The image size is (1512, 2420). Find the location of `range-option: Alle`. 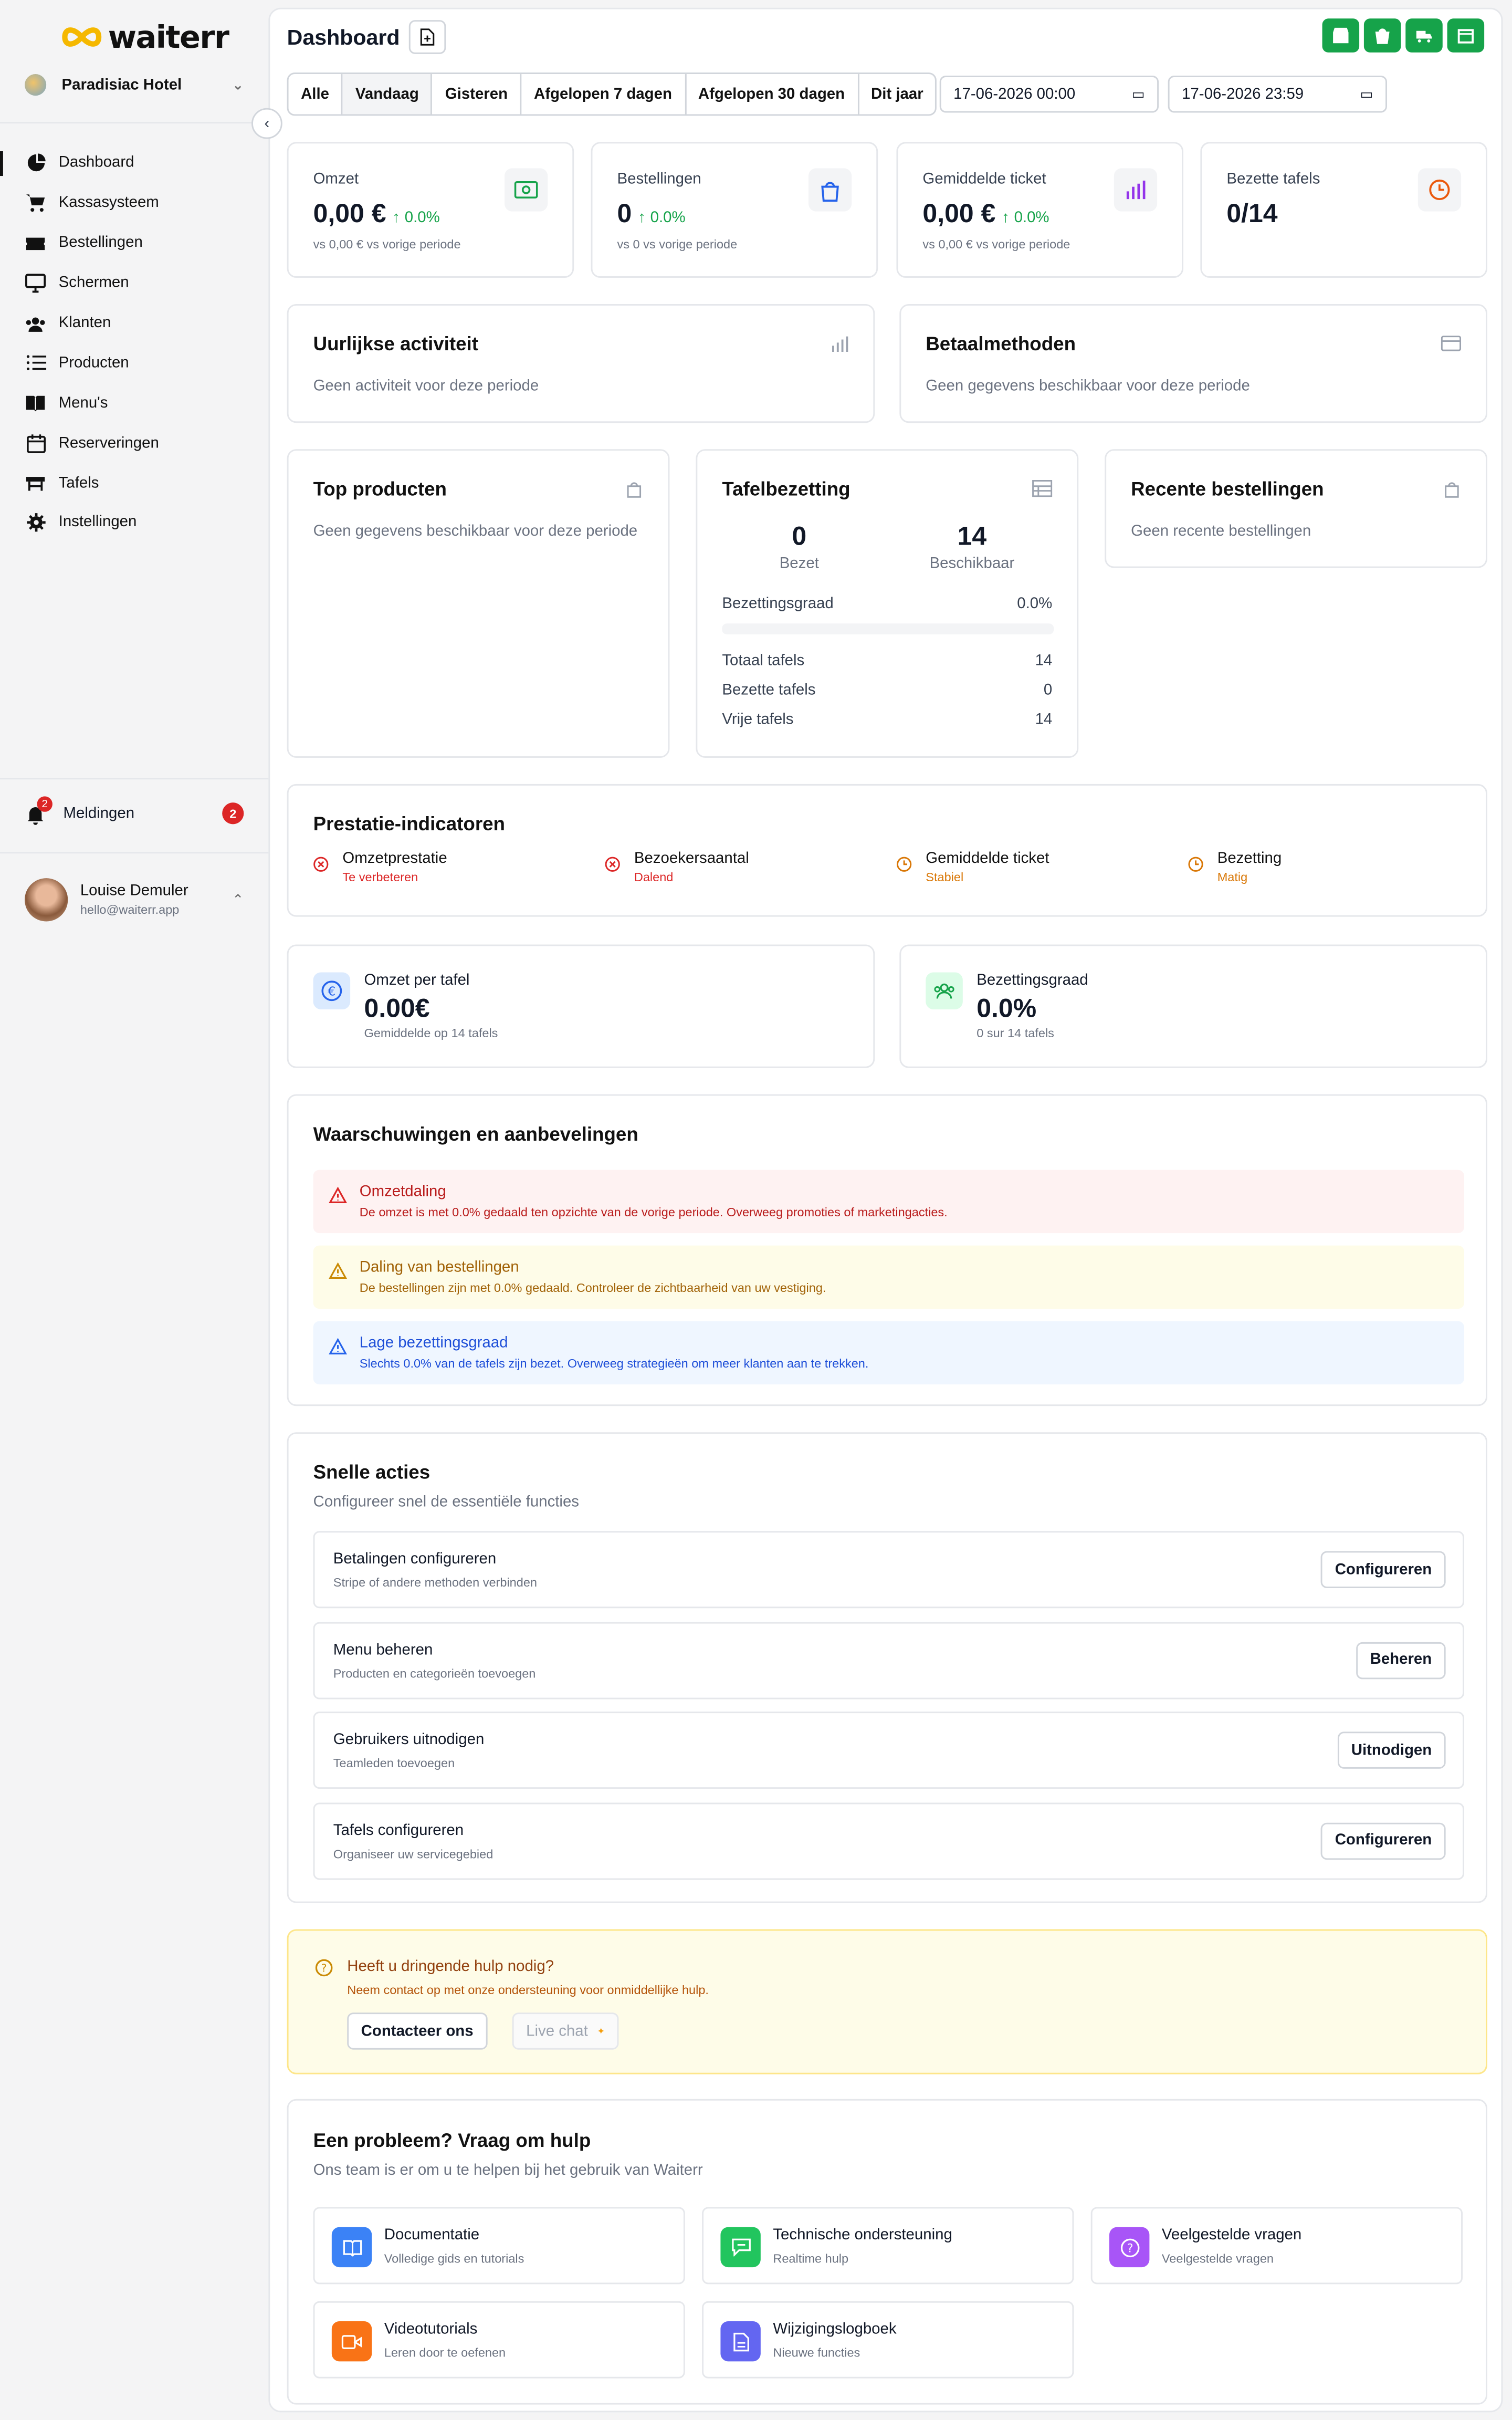

range-option: Alle is located at coordinates (316, 94).